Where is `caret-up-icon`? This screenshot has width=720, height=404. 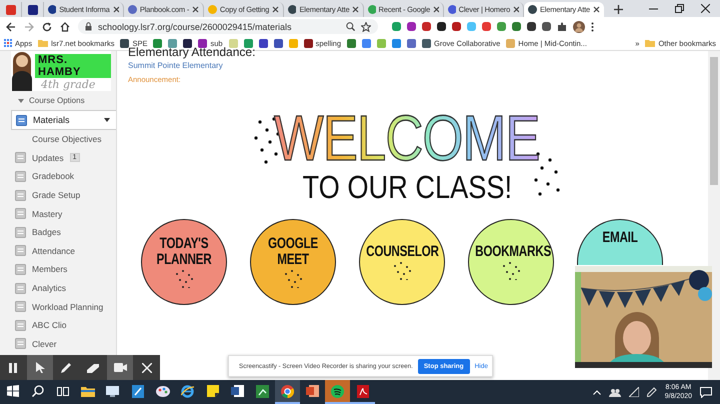 caret-up-icon is located at coordinates (596, 392).